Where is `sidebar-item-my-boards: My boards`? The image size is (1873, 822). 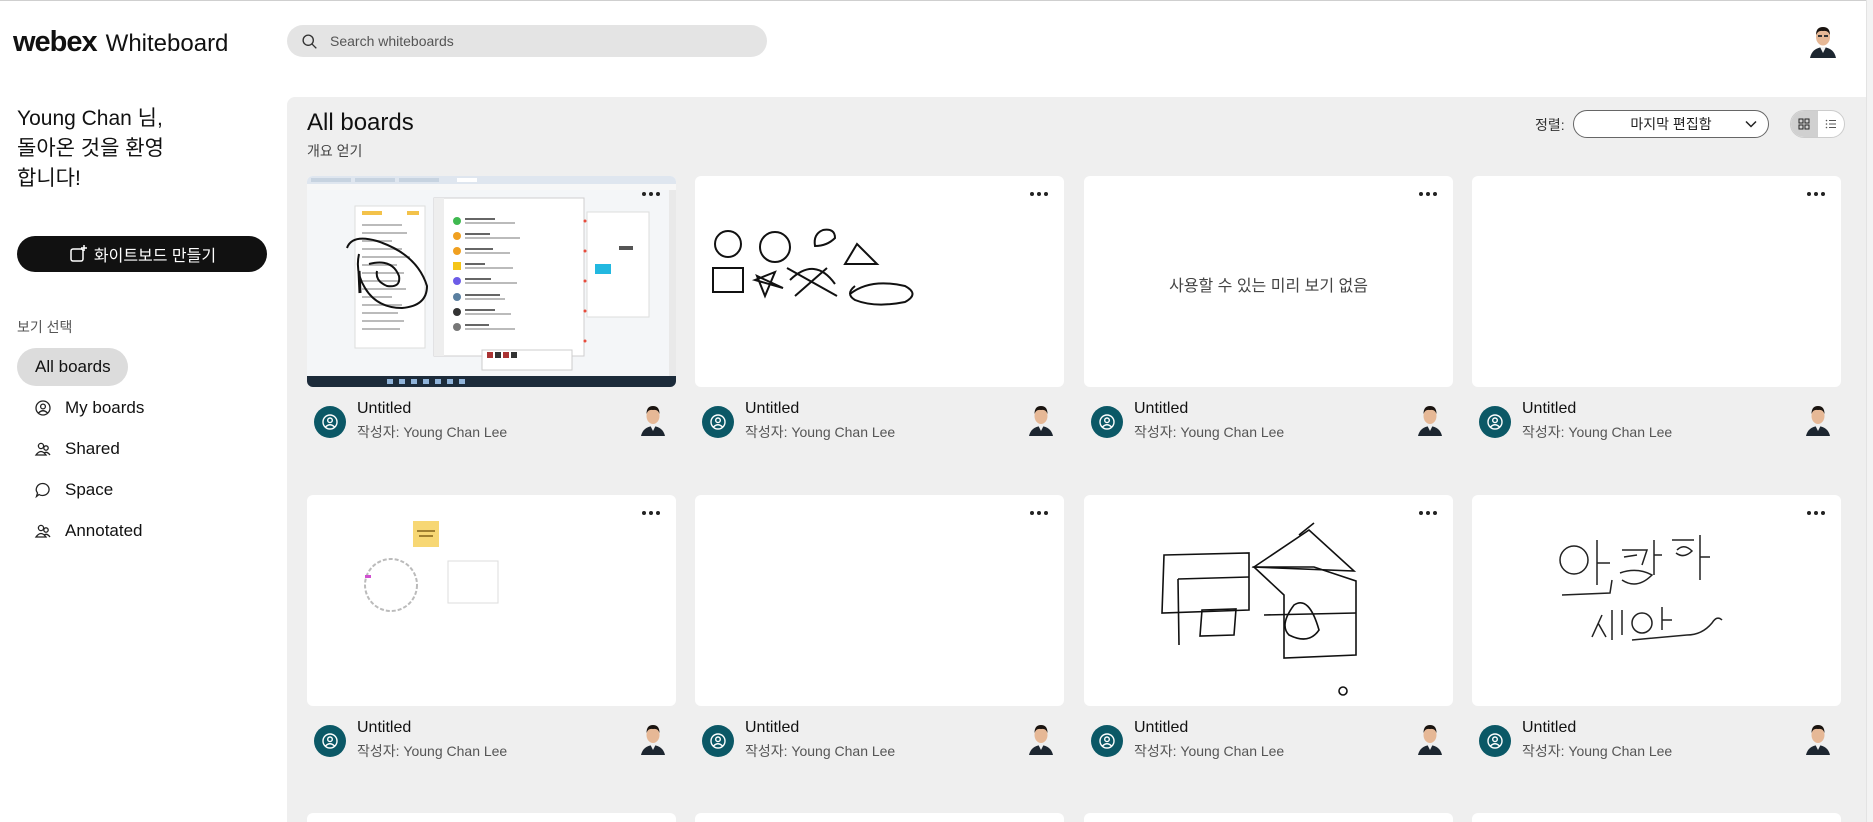
sidebar-item-my-boards: My boards is located at coordinates (142, 408).